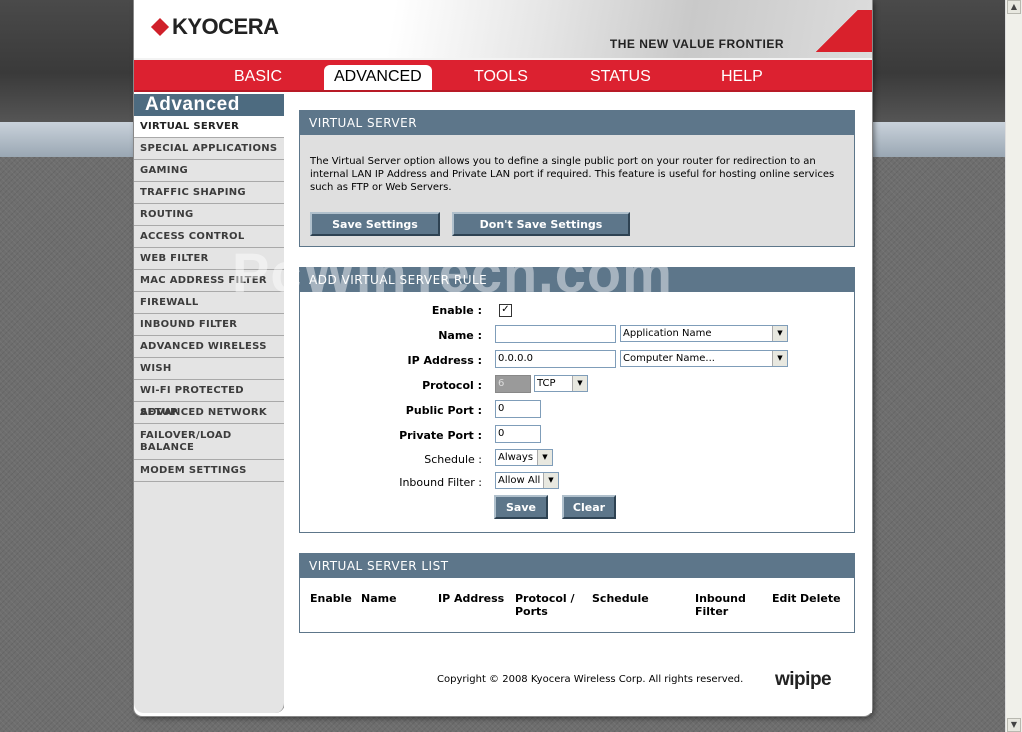 Image resolution: width=1022 pixels, height=732 pixels. Describe the element at coordinates (444, 360) in the screenshot. I see `ip-address-label: IP Address :` at that location.